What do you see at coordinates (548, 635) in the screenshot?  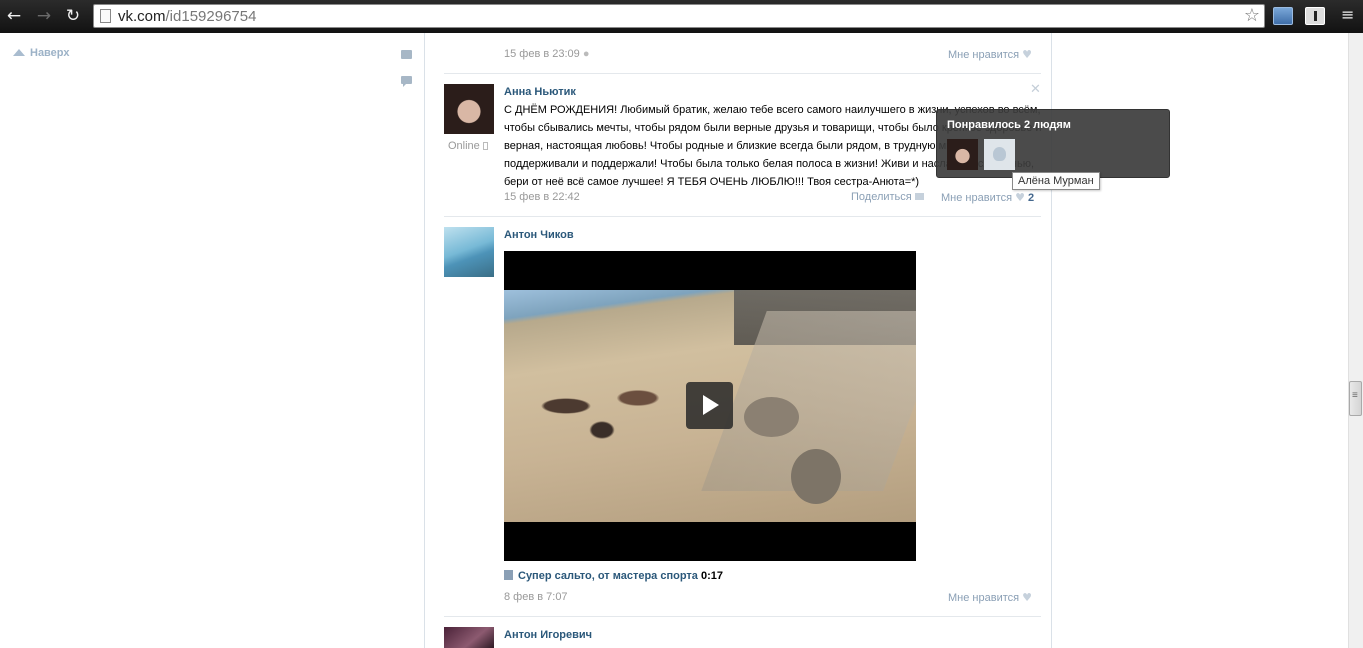 I see `post-author: Антон Игоревич` at bounding box center [548, 635].